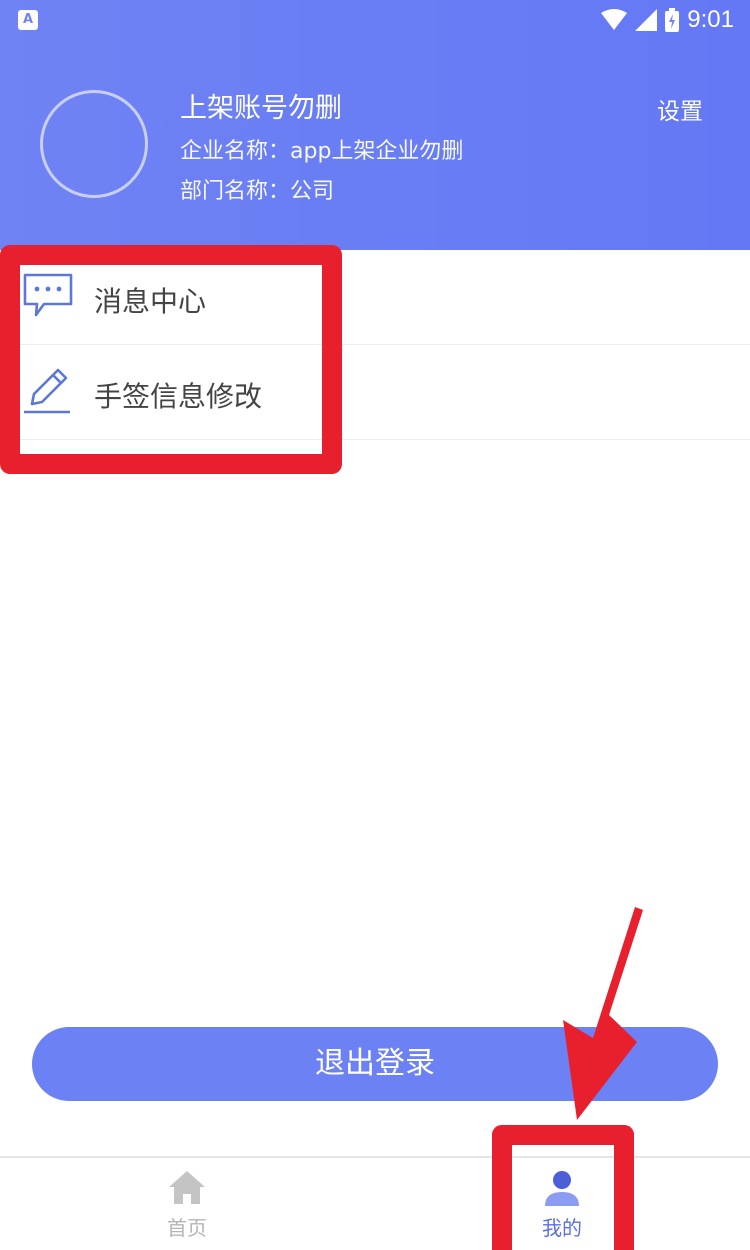  What do you see at coordinates (710, 19) in the screenshot?
I see `clock: 9:01` at bounding box center [710, 19].